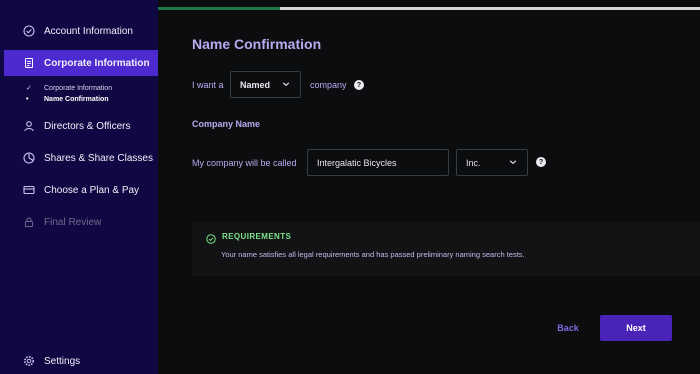 The width and height of the screenshot is (700, 374). Describe the element at coordinates (446, 249) in the screenshot. I see `requirements-panel` at that location.